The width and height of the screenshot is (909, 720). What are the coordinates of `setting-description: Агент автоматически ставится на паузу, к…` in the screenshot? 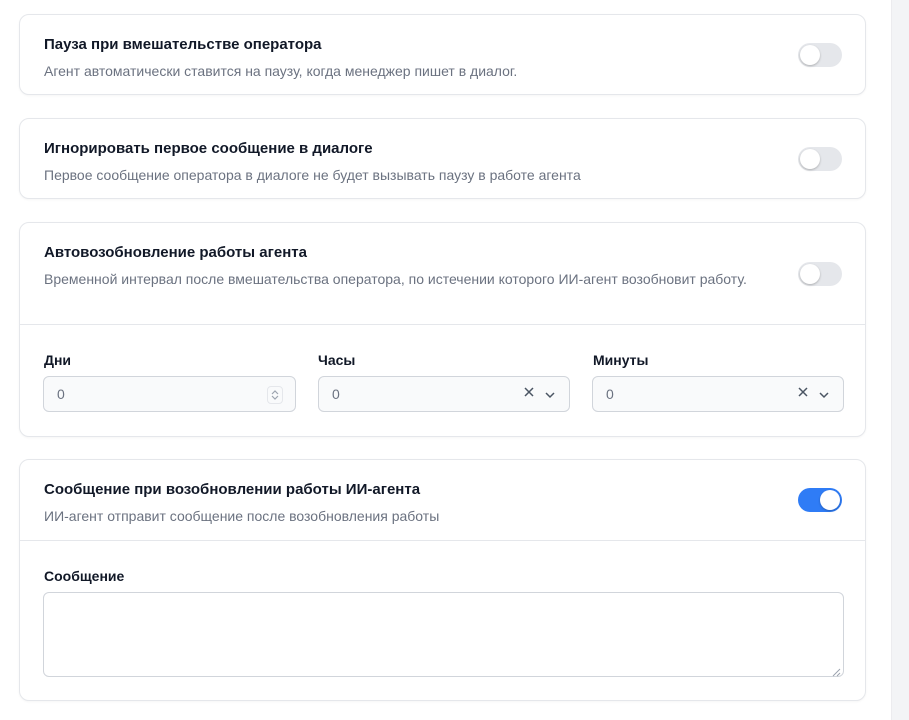 It's located at (281, 71).